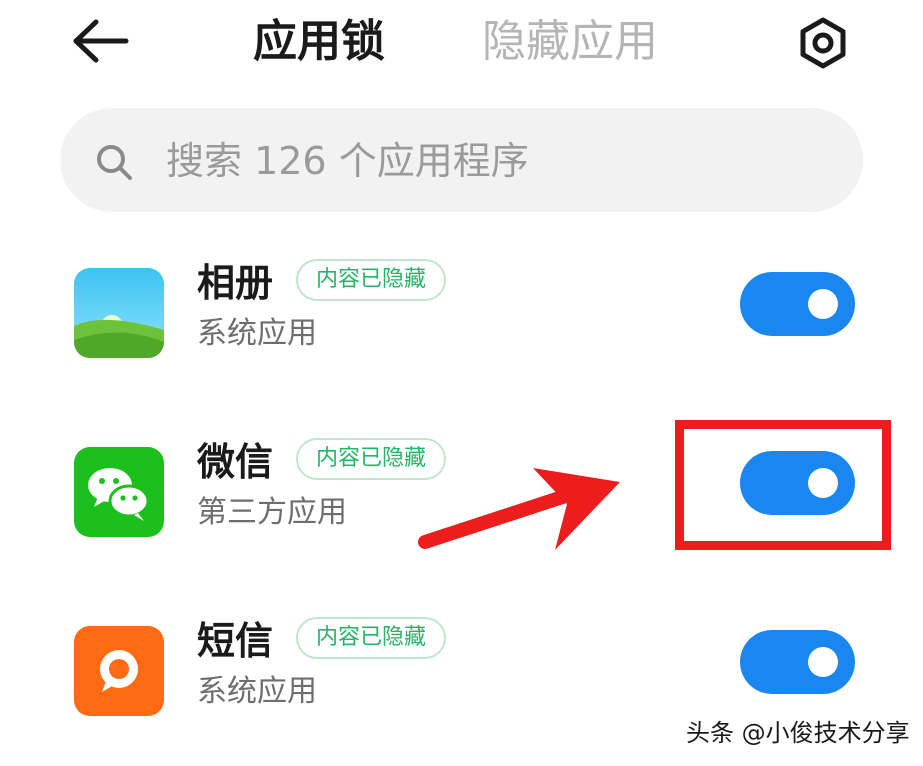 The width and height of the screenshot is (923, 766). What do you see at coordinates (119, 313) in the screenshot?
I see `gallery-icon` at bounding box center [119, 313].